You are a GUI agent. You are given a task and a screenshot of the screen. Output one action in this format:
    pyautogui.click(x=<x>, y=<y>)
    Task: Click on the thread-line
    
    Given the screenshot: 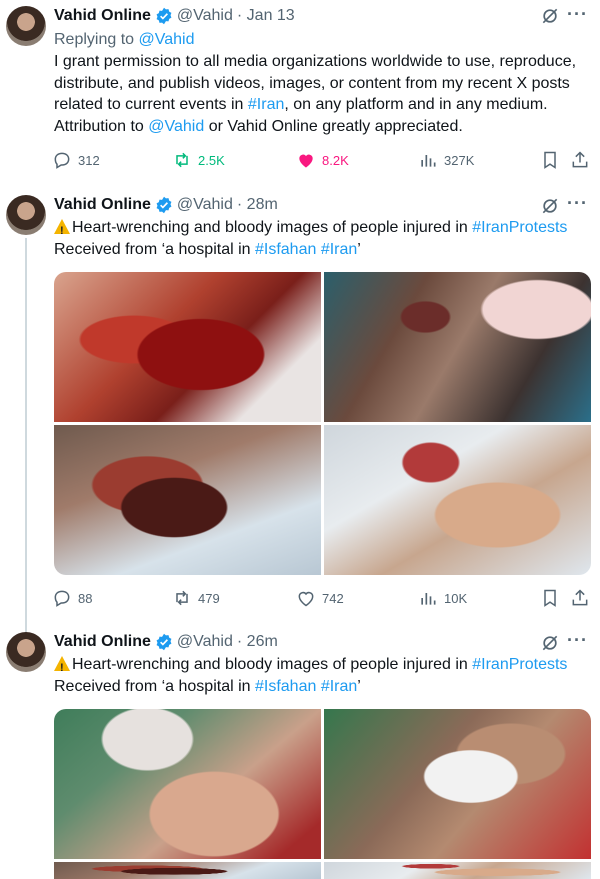 What is the action you would take?
    pyautogui.click(x=26, y=436)
    